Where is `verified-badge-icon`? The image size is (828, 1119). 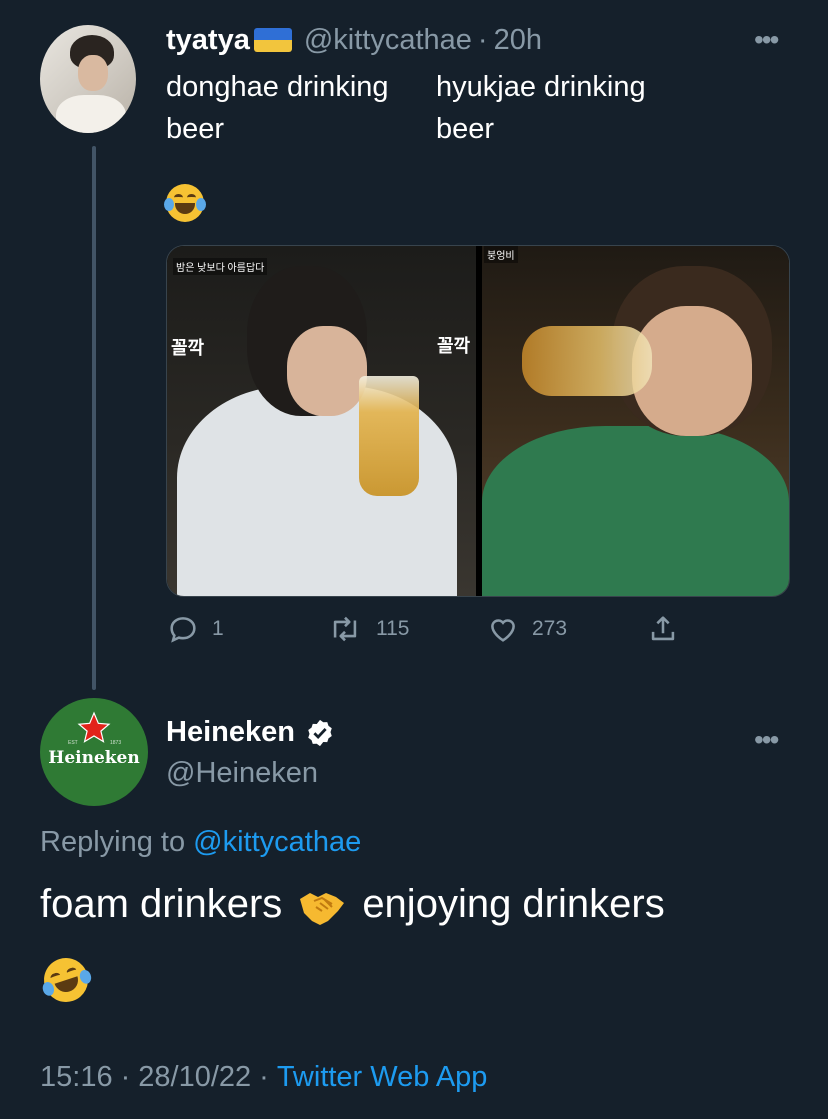 verified-badge-icon is located at coordinates (320, 732).